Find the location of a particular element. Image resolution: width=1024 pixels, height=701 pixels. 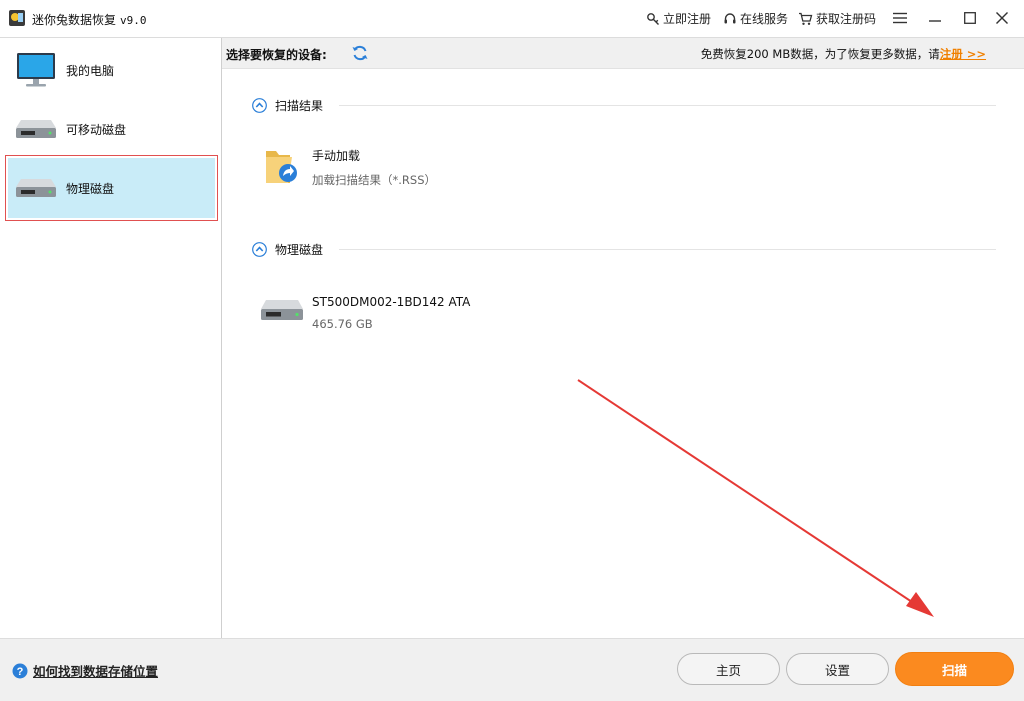

sidebar-item-physical-disk: 物理磁盘 is located at coordinates (111, 188).